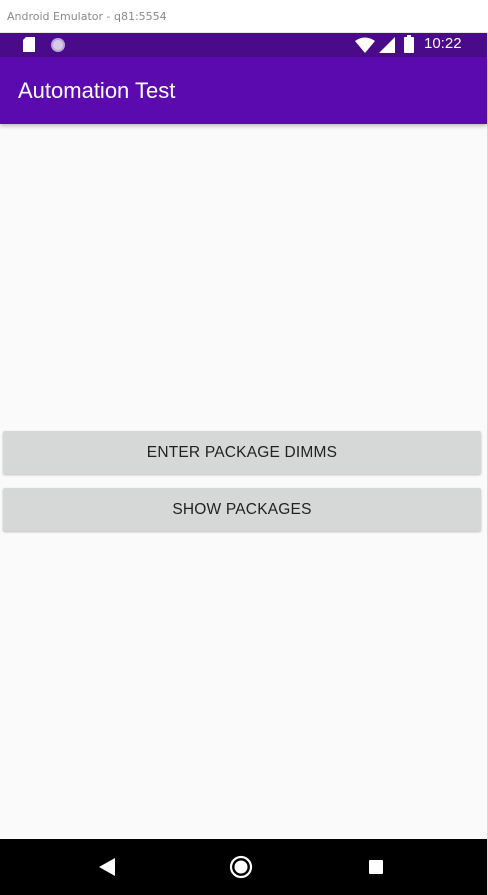 The height and width of the screenshot is (895, 488). Describe the element at coordinates (244, 16) in the screenshot. I see `emulator-title-bar: Android Emulator - q81:5554` at that location.